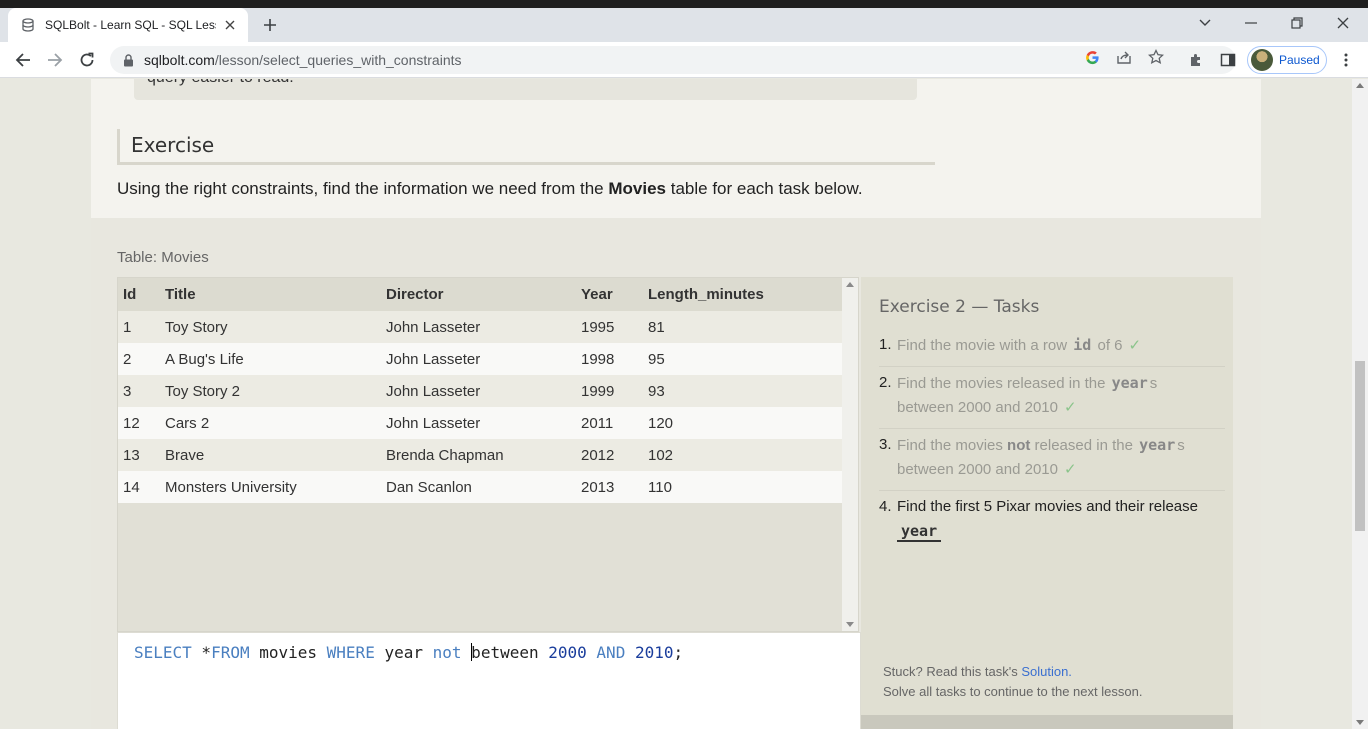 The image size is (1368, 729). I want to click on page-scrollbar, so click(1360, 404).